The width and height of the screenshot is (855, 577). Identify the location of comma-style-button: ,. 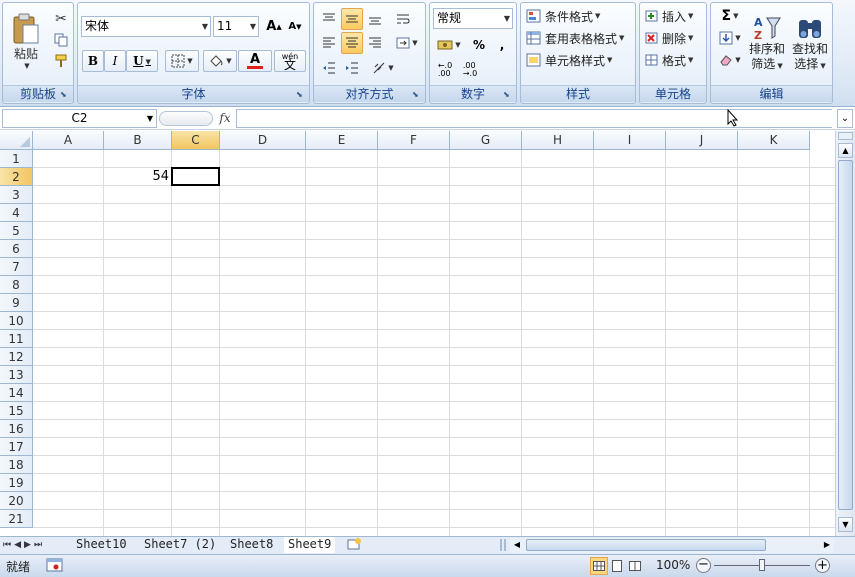
(502, 45).